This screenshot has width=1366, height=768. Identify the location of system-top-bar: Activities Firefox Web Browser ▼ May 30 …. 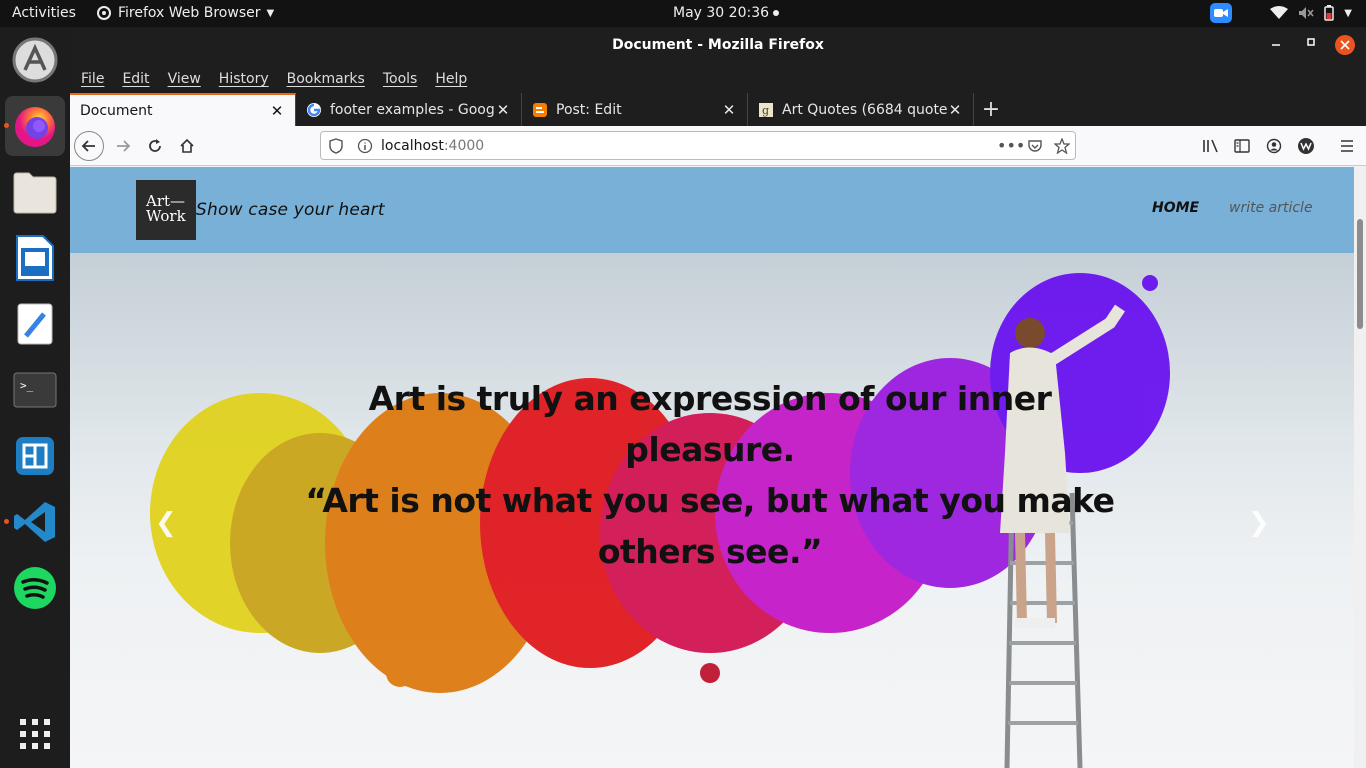
(683, 13).